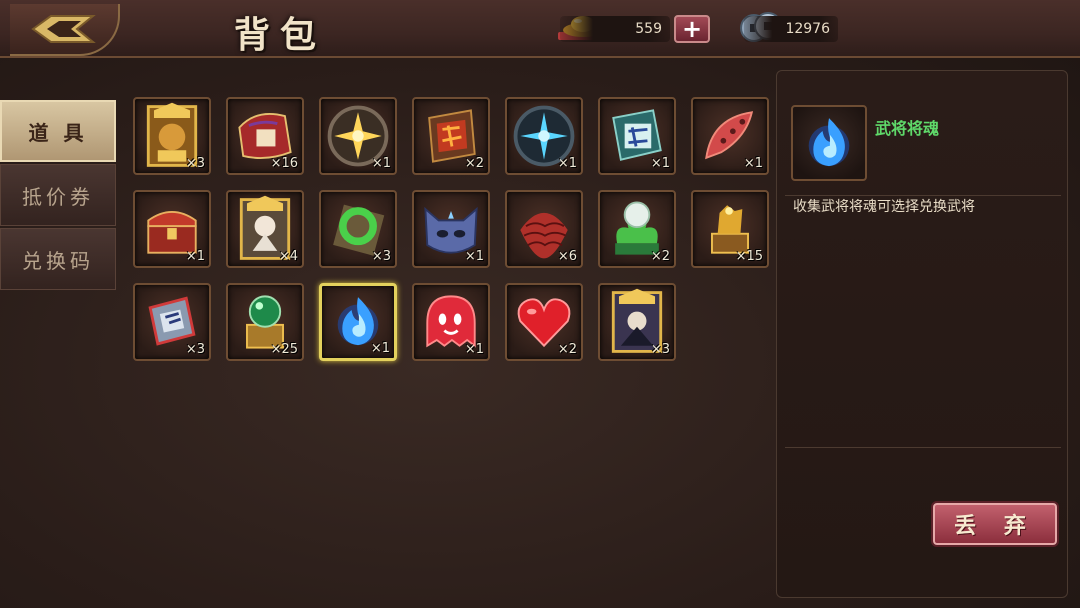  I want to click on back-button, so click(65, 30).